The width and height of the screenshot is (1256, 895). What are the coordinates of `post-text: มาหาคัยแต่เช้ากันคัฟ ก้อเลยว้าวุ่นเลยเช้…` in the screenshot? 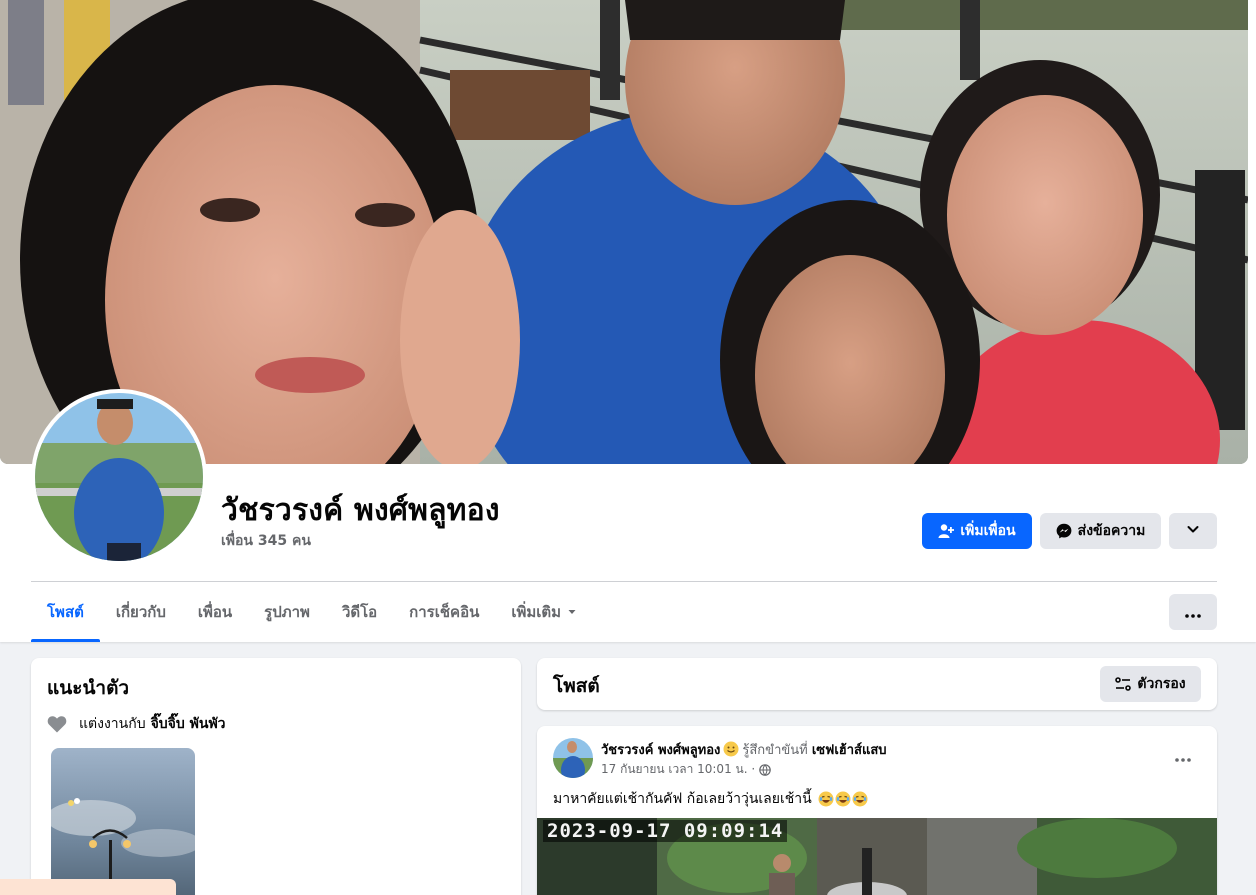 It's located at (682, 799).